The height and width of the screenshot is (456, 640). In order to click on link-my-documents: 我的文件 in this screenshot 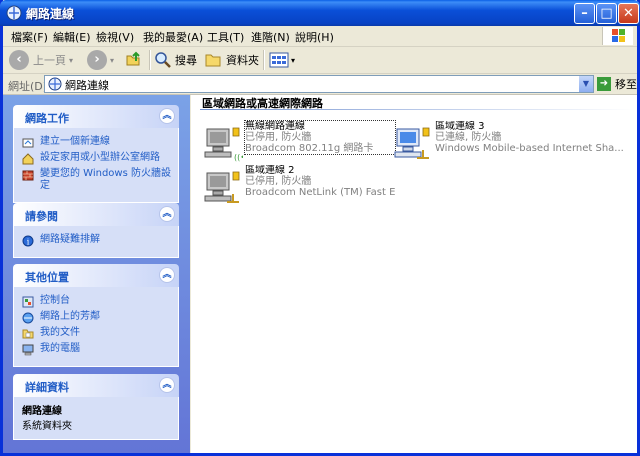, I will do `click(97, 333)`.